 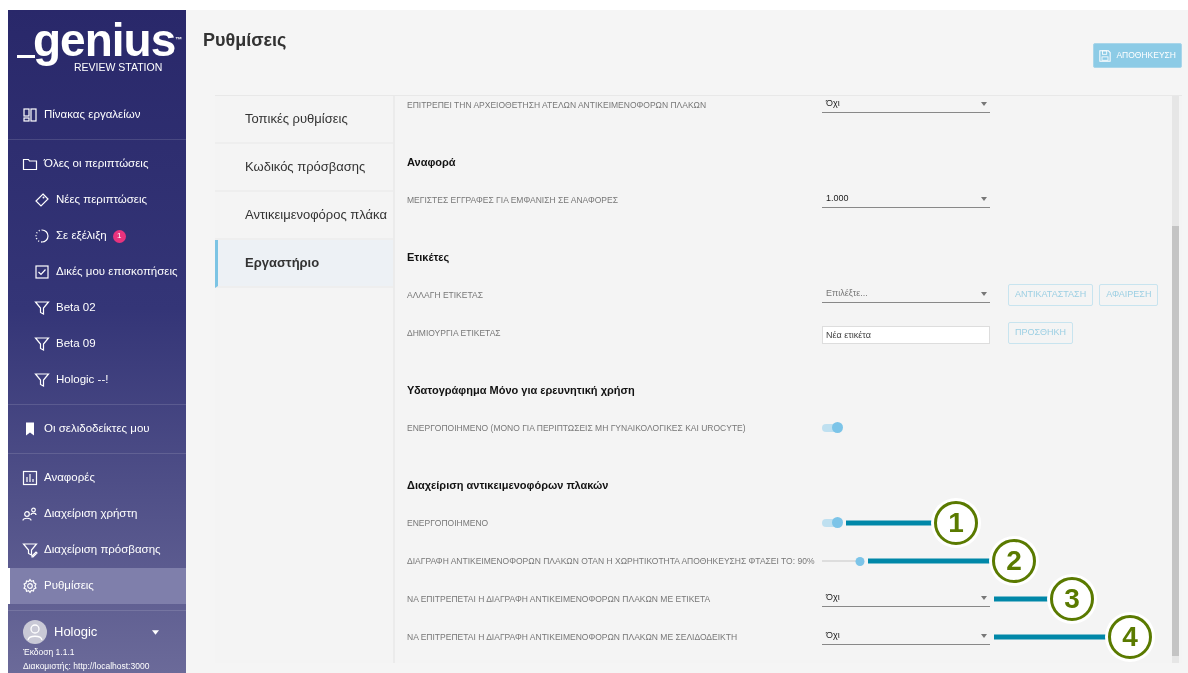 I want to click on select-field: 1.000, so click(x=906, y=200).